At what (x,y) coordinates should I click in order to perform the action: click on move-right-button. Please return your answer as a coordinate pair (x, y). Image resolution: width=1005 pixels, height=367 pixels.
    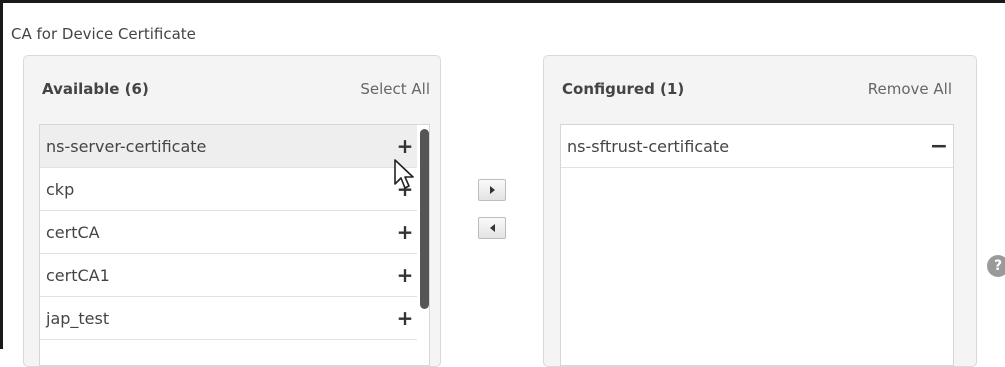
    Looking at the image, I should click on (492, 190).